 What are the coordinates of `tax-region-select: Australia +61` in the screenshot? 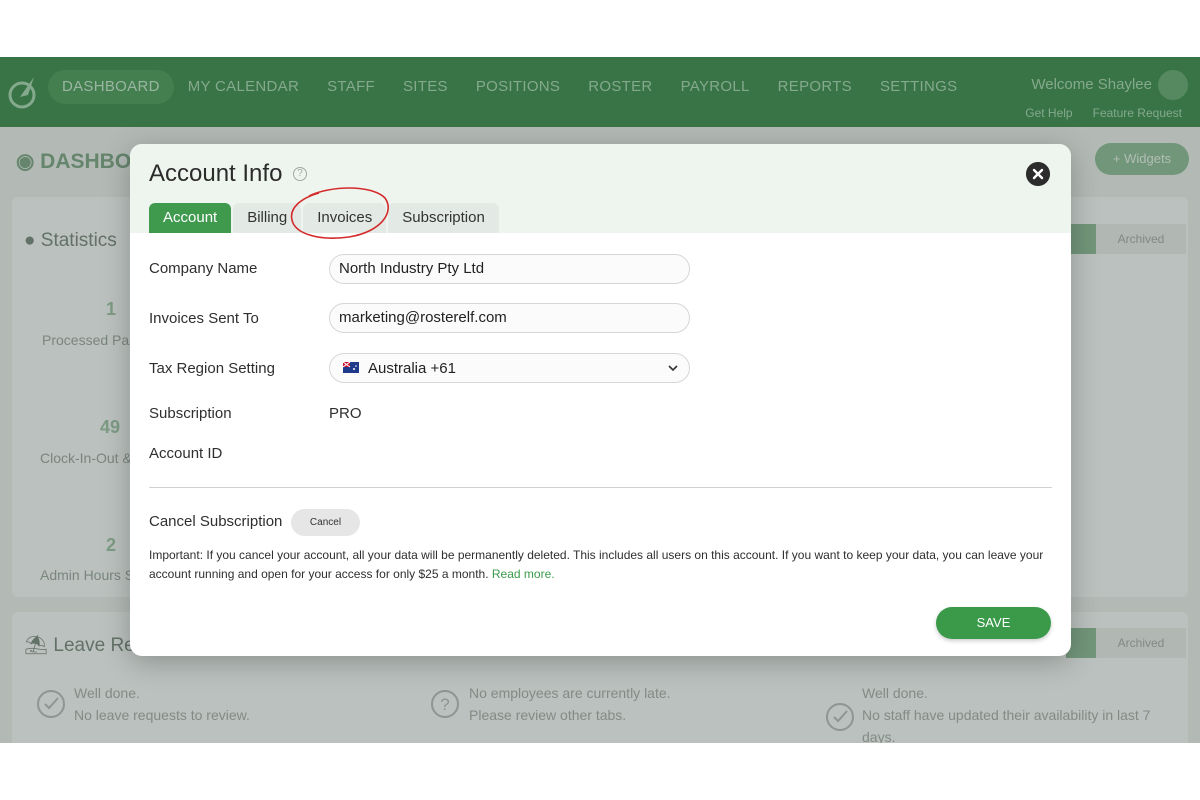 It's located at (509, 368).